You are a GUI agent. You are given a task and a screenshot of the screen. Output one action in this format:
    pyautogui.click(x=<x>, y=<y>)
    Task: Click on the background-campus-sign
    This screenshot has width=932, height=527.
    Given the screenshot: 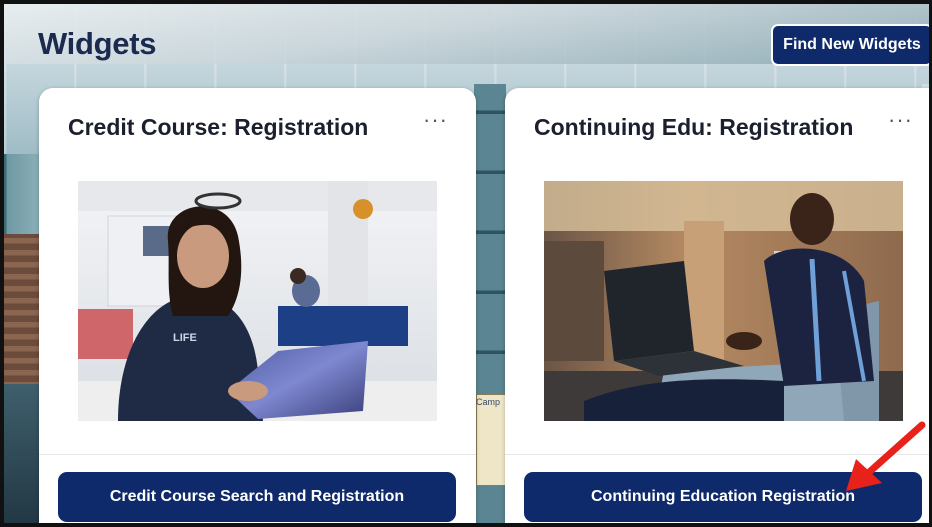 What is the action you would take?
    pyautogui.click(x=491, y=440)
    